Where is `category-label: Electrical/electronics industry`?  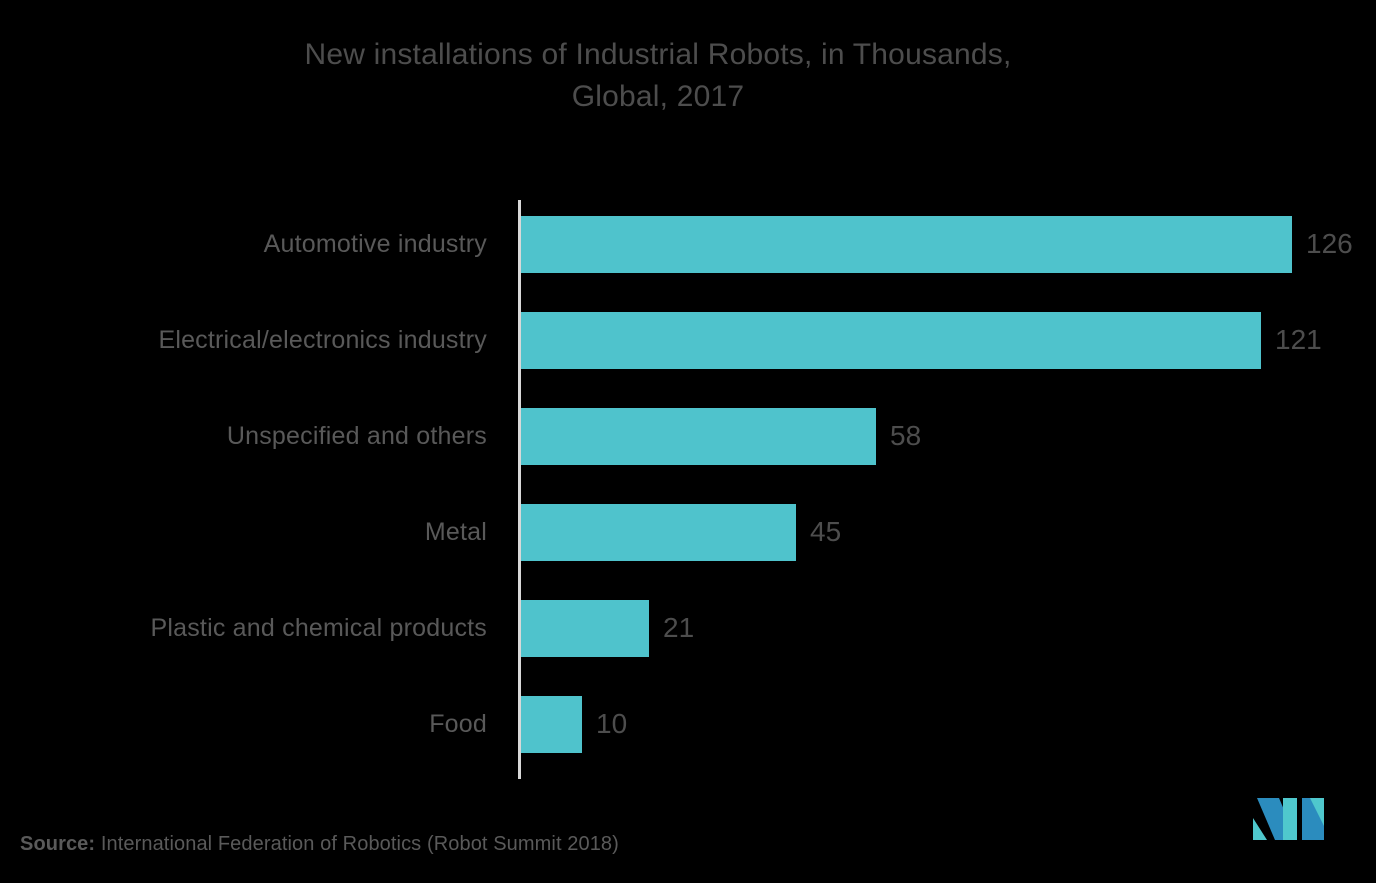 category-label: Electrical/electronics industry is located at coordinates (322, 339).